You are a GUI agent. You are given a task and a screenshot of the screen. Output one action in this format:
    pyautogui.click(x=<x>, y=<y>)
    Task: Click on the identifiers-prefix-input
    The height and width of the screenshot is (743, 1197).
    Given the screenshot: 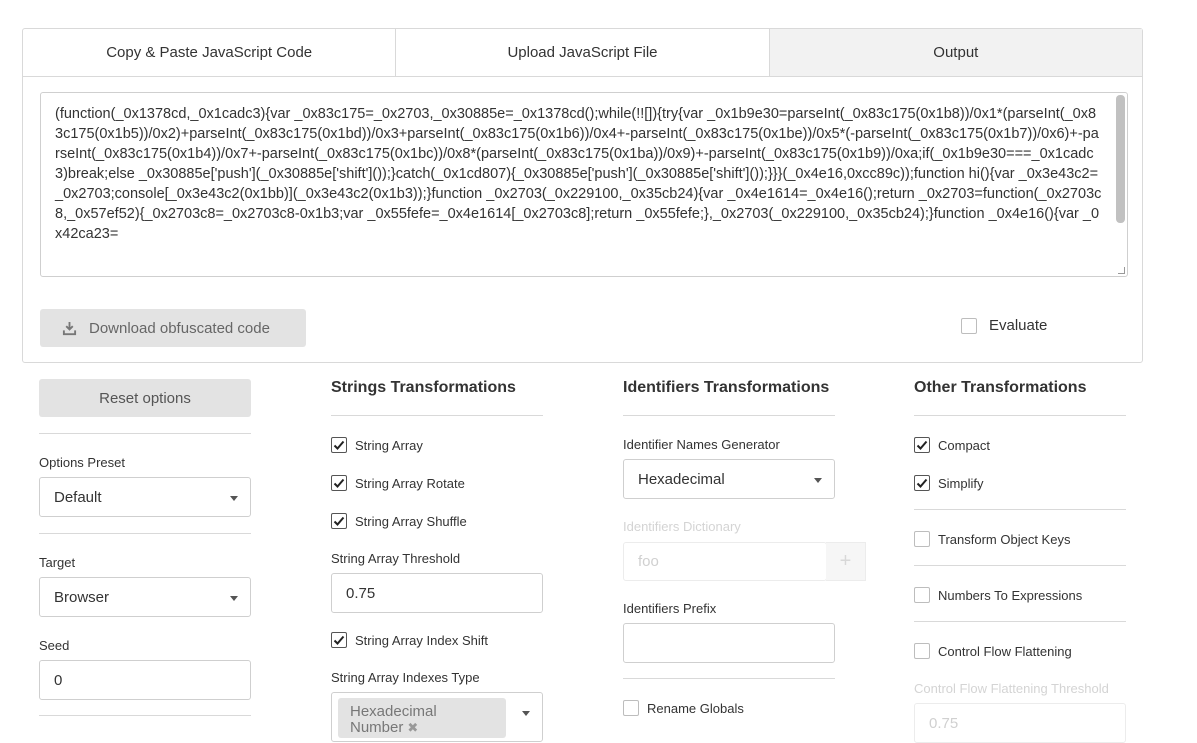 What is the action you would take?
    pyautogui.click(x=729, y=643)
    